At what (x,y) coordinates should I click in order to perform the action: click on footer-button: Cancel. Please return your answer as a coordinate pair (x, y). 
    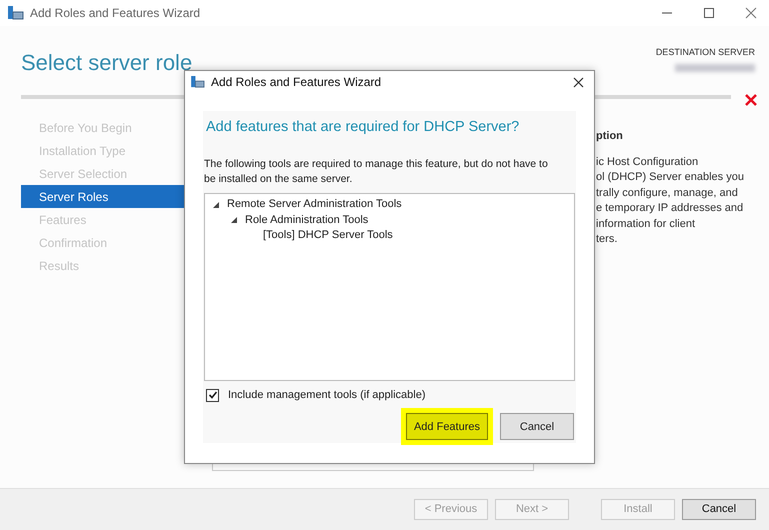
    Looking at the image, I should click on (719, 509).